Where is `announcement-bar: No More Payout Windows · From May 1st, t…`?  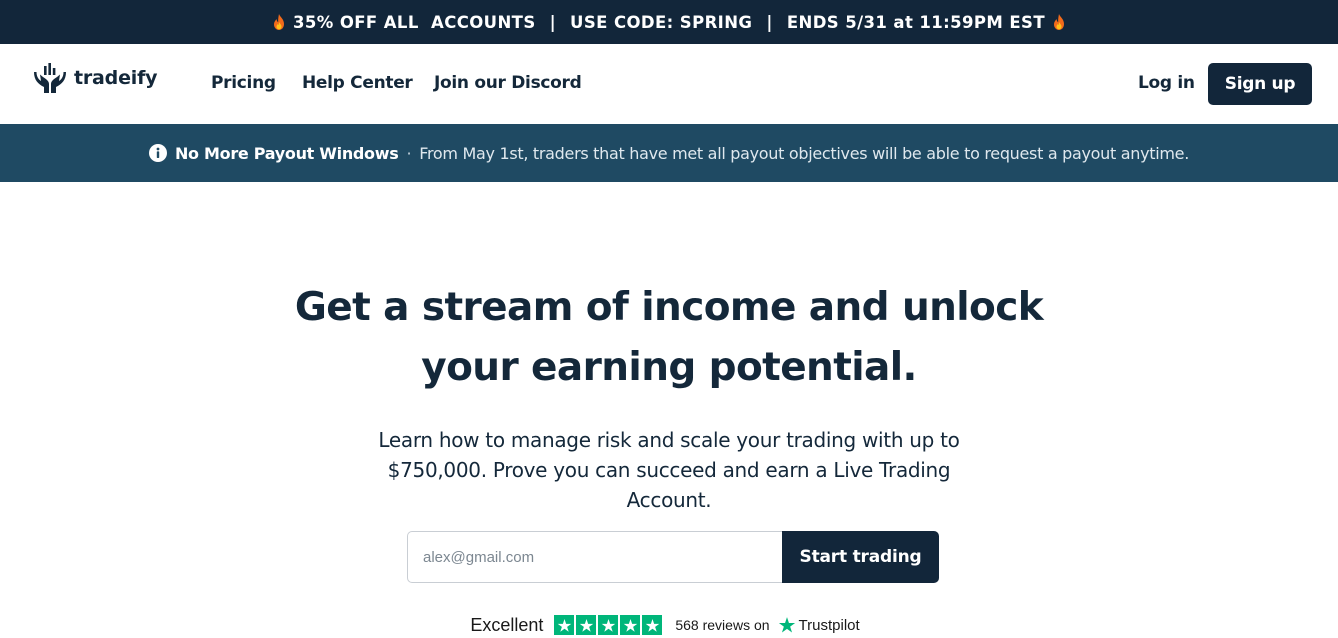 announcement-bar: No More Payout Windows · From May 1st, t… is located at coordinates (669, 153).